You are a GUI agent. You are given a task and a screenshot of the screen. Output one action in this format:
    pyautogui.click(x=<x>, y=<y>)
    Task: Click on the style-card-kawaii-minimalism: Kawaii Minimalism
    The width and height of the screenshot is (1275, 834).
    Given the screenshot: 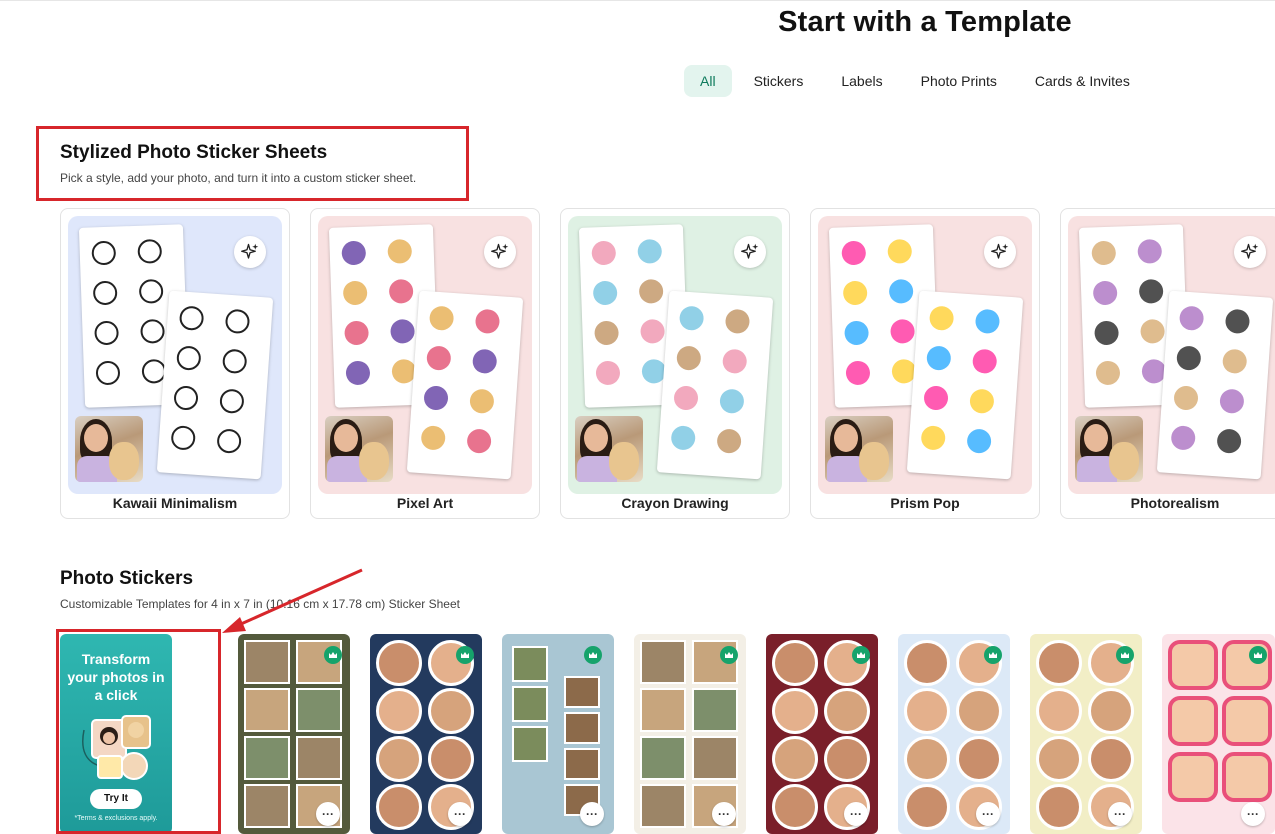 What is the action you would take?
    pyautogui.click(x=175, y=363)
    